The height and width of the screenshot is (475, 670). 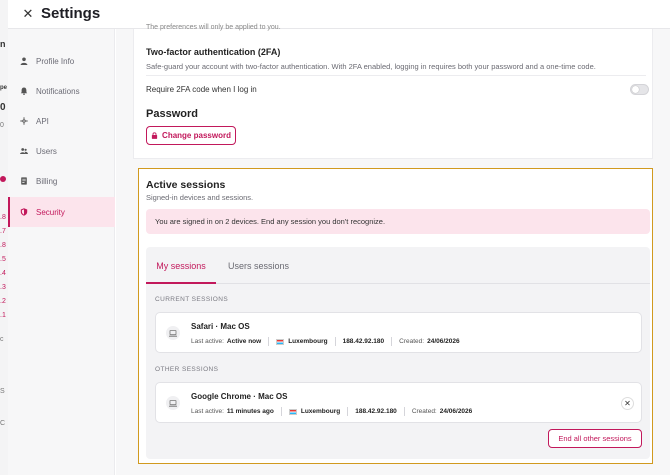 I want to click on shield-icon, so click(x=24, y=212).